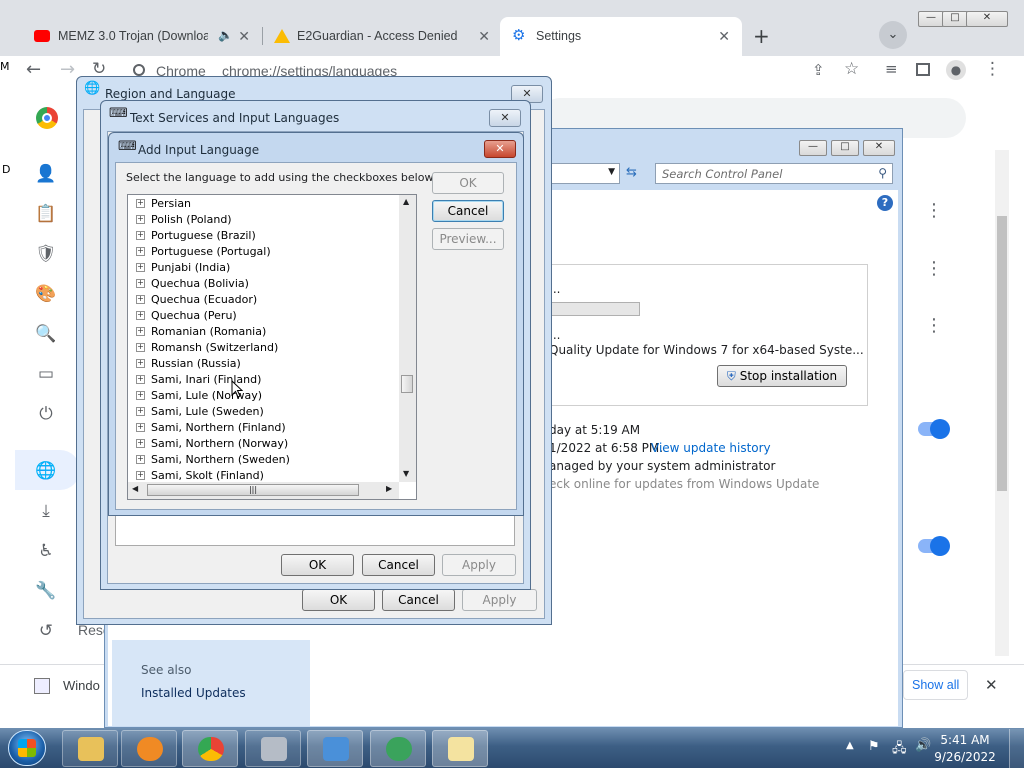 This screenshot has width=1024, height=768. What do you see at coordinates (200, 412) in the screenshot?
I see `language-tree-item: + Sami, Lule (Sweden)` at bounding box center [200, 412].